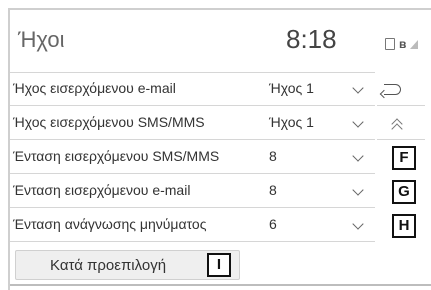 This screenshot has width=431, height=290. What do you see at coordinates (404, 192) in the screenshot?
I see `callout-g: G` at bounding box center [404, 192].